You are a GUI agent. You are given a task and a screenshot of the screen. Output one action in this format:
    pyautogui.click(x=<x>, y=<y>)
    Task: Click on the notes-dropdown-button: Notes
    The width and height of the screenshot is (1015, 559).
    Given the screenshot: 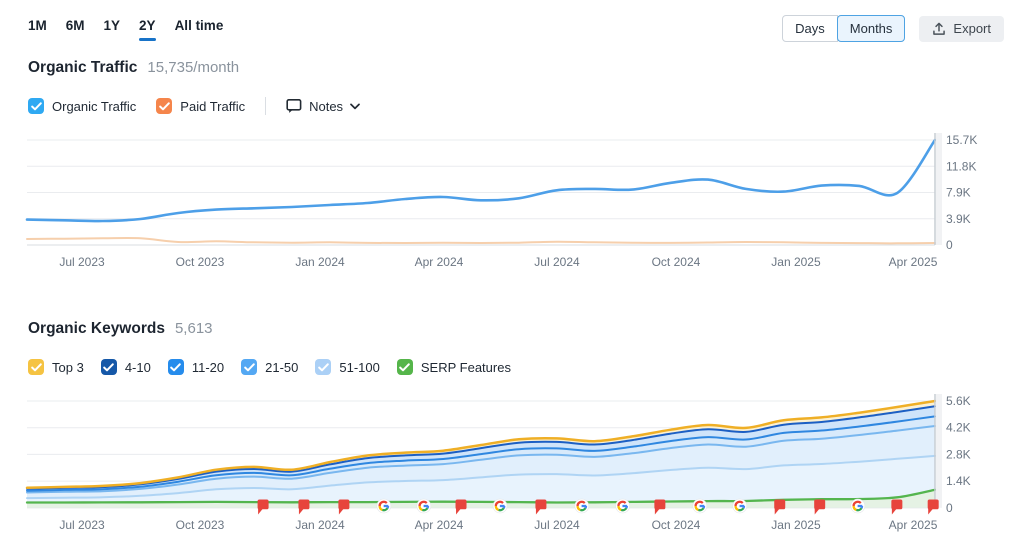 What is the action you would take?
    pyautogui.click(x=323, y=106)
    